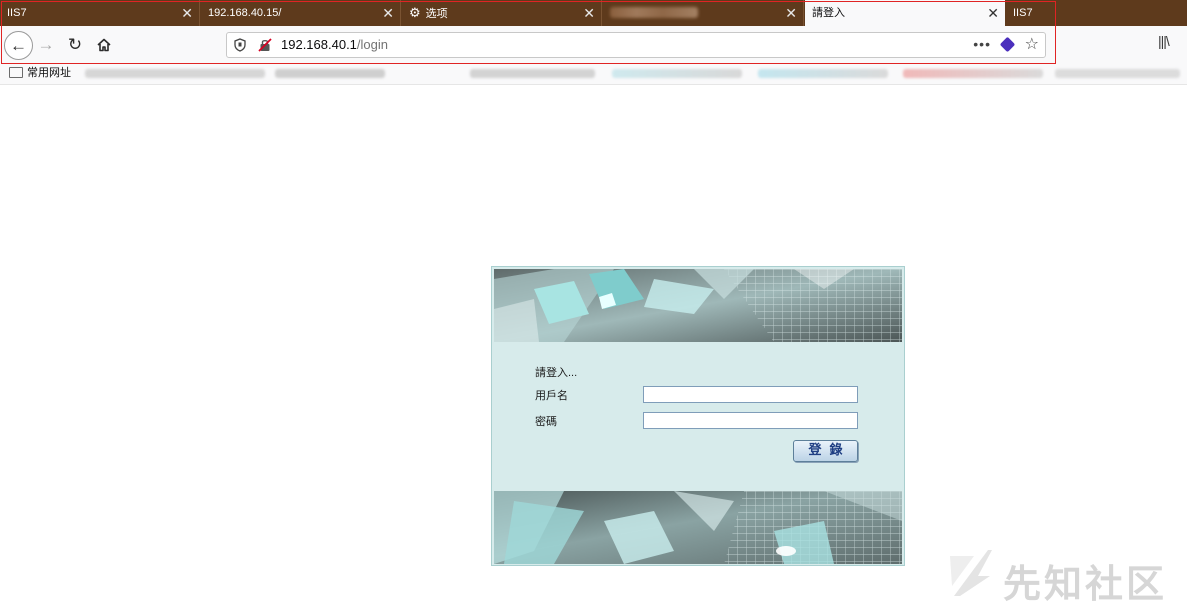 The image size is (1187, 608). Describe the element at coordinates (825, 451) in the screenshot. I see `login-button: 登錄` at that location.